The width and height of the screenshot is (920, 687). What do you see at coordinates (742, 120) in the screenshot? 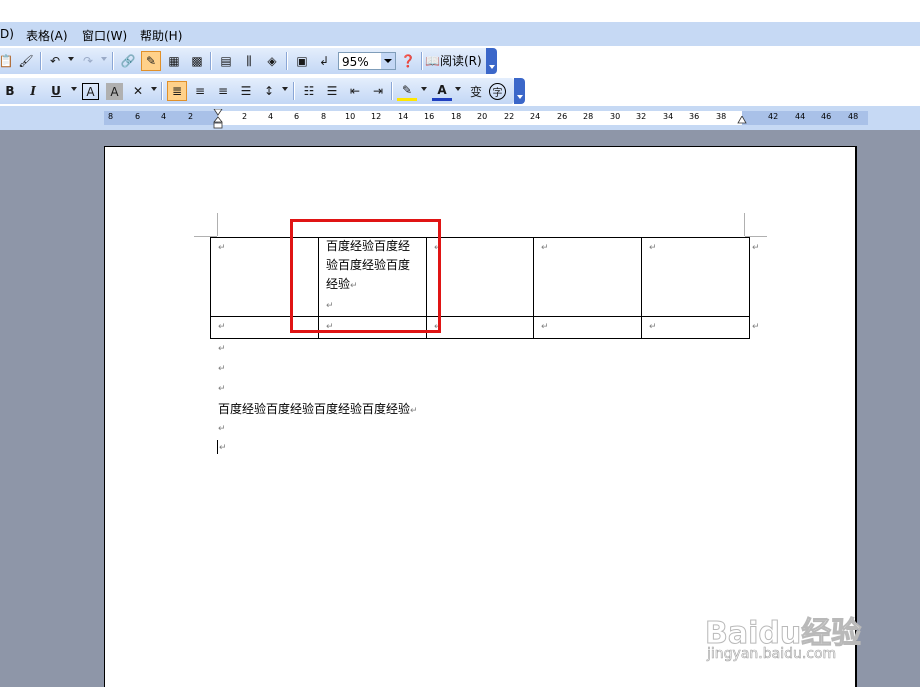
I see `right-indent-marker-icon` at bounding box center [742, 120].